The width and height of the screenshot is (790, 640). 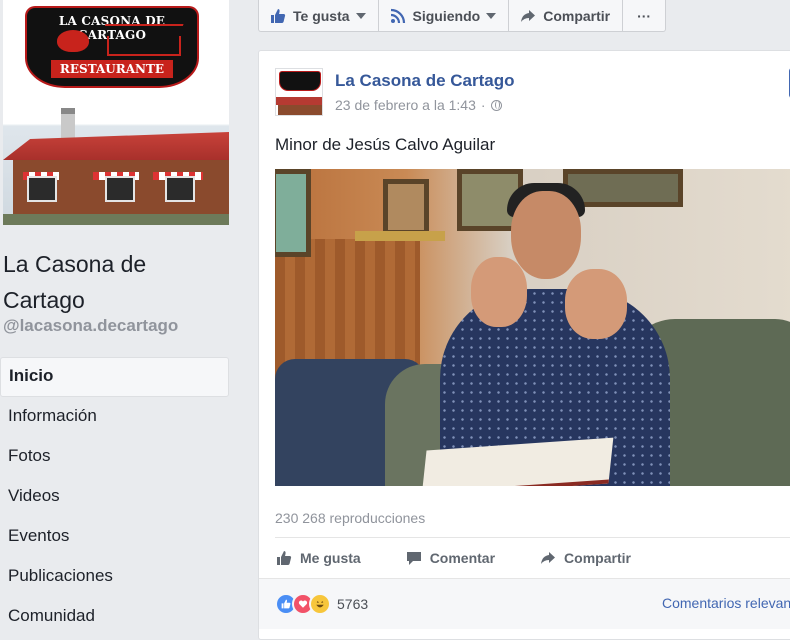 What do you see at coordinates (330, 558) in the screenshot?
I see `like-post-label: Me gusta` at bounding box center [330, 558].